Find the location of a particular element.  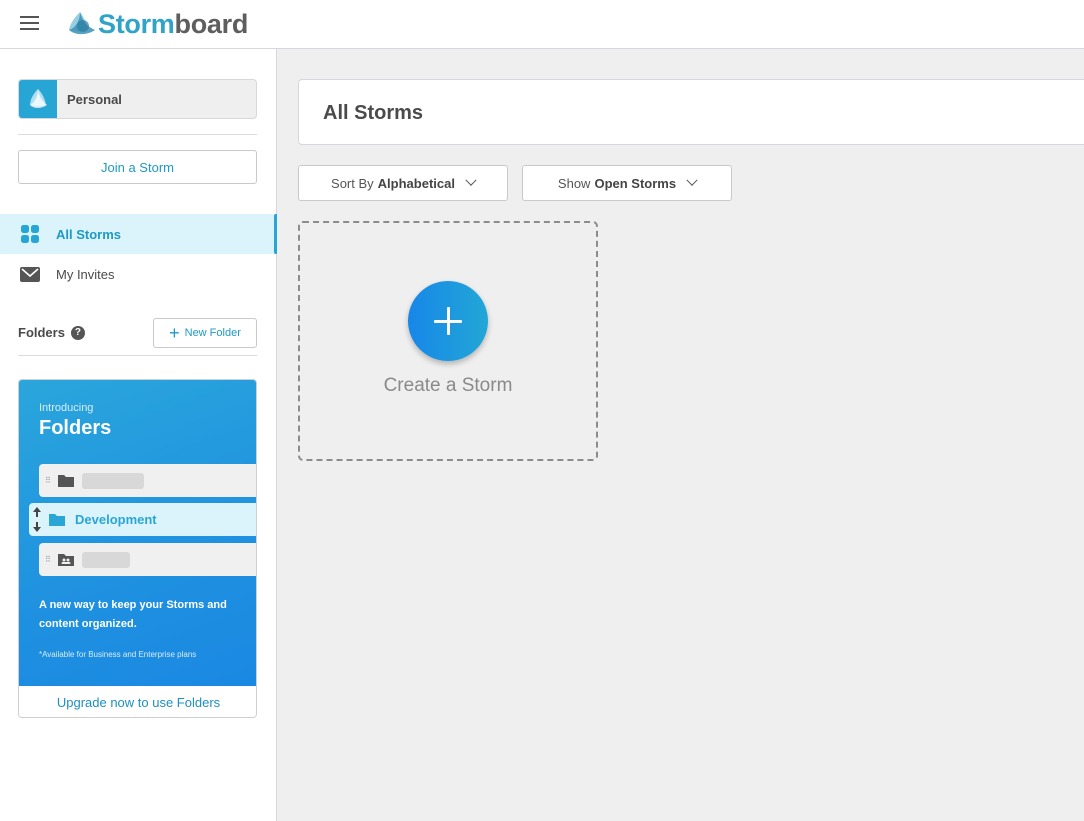

sidebar-item-my-invites: My Invites is located at coordinates (138, 274).